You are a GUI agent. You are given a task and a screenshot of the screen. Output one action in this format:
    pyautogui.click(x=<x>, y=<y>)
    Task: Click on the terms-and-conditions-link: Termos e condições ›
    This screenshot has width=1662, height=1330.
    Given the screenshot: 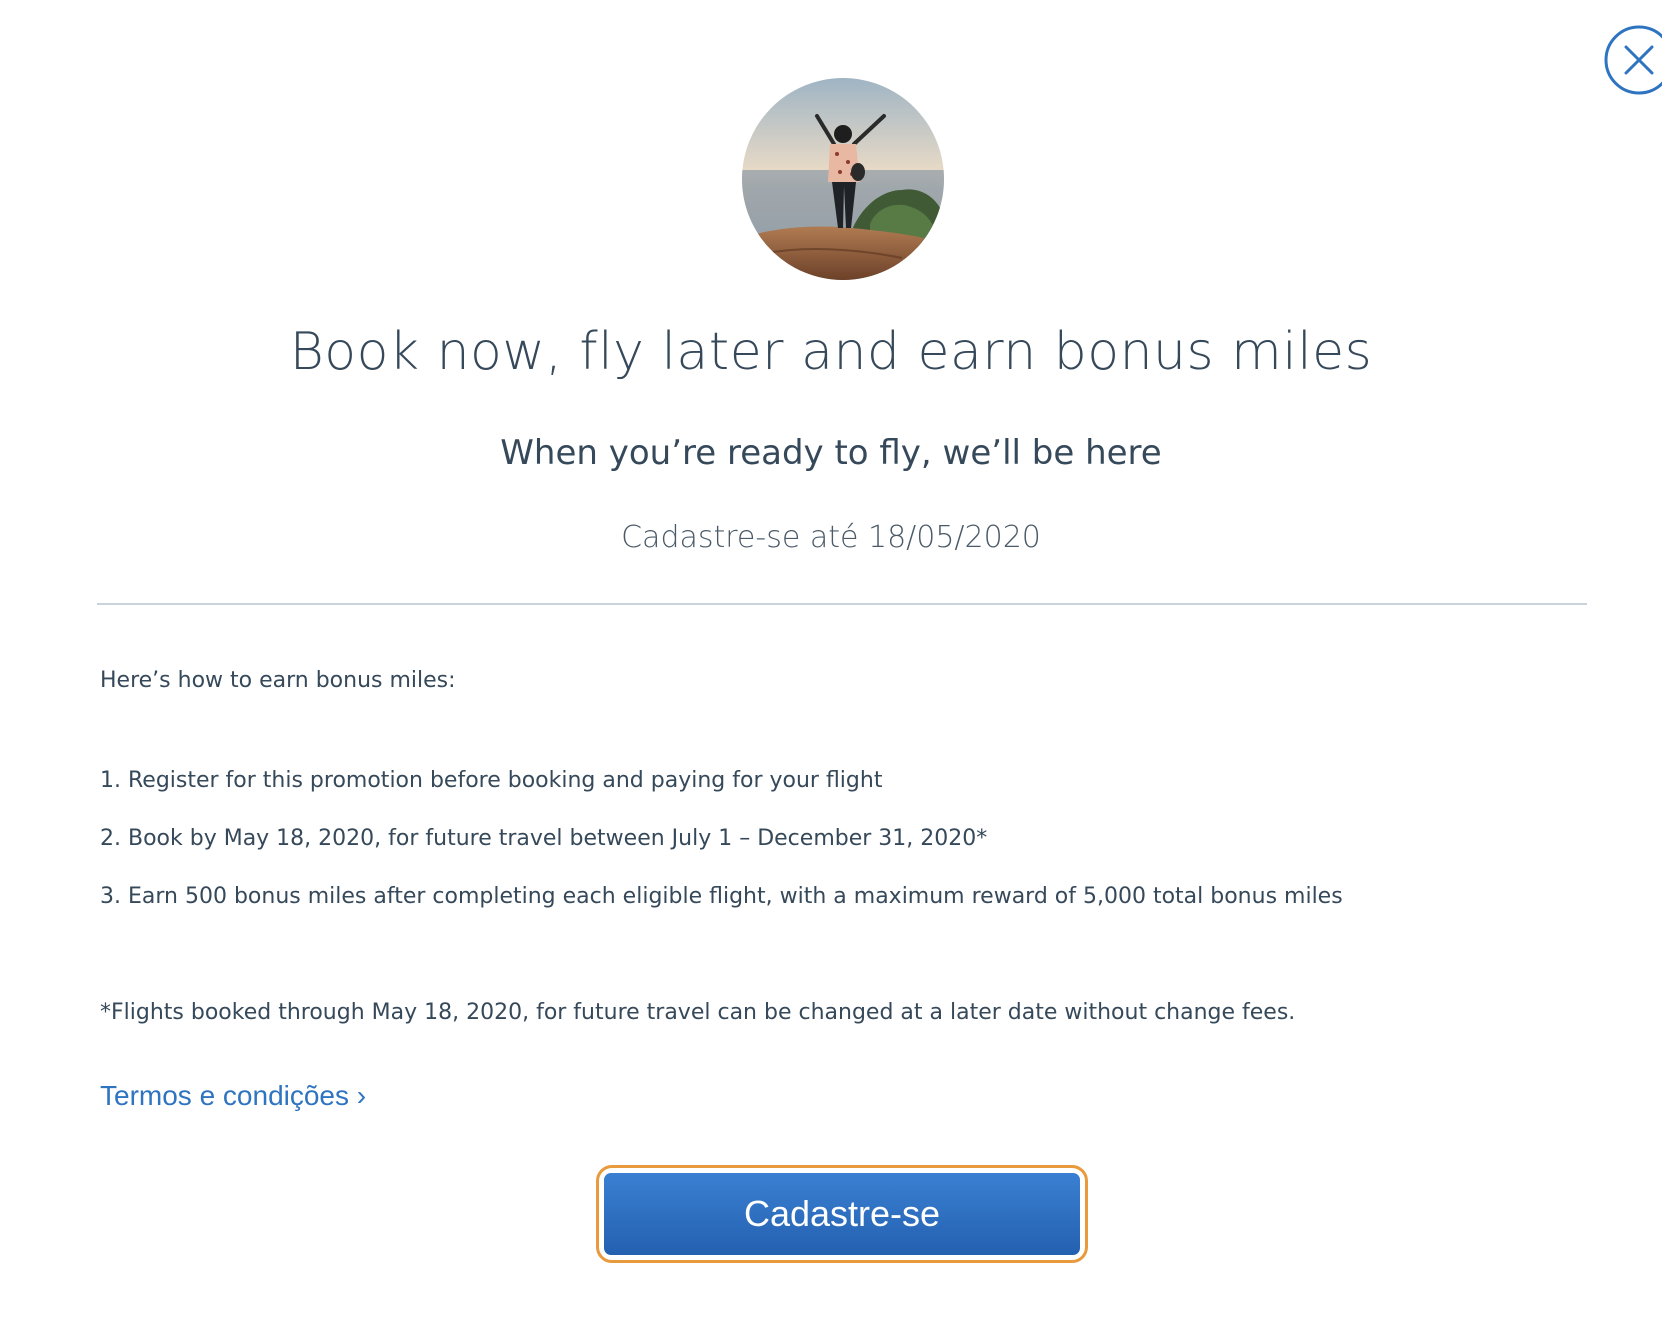 What is the action you would take?
    pyautogui.click(x=233, y=1096)
    